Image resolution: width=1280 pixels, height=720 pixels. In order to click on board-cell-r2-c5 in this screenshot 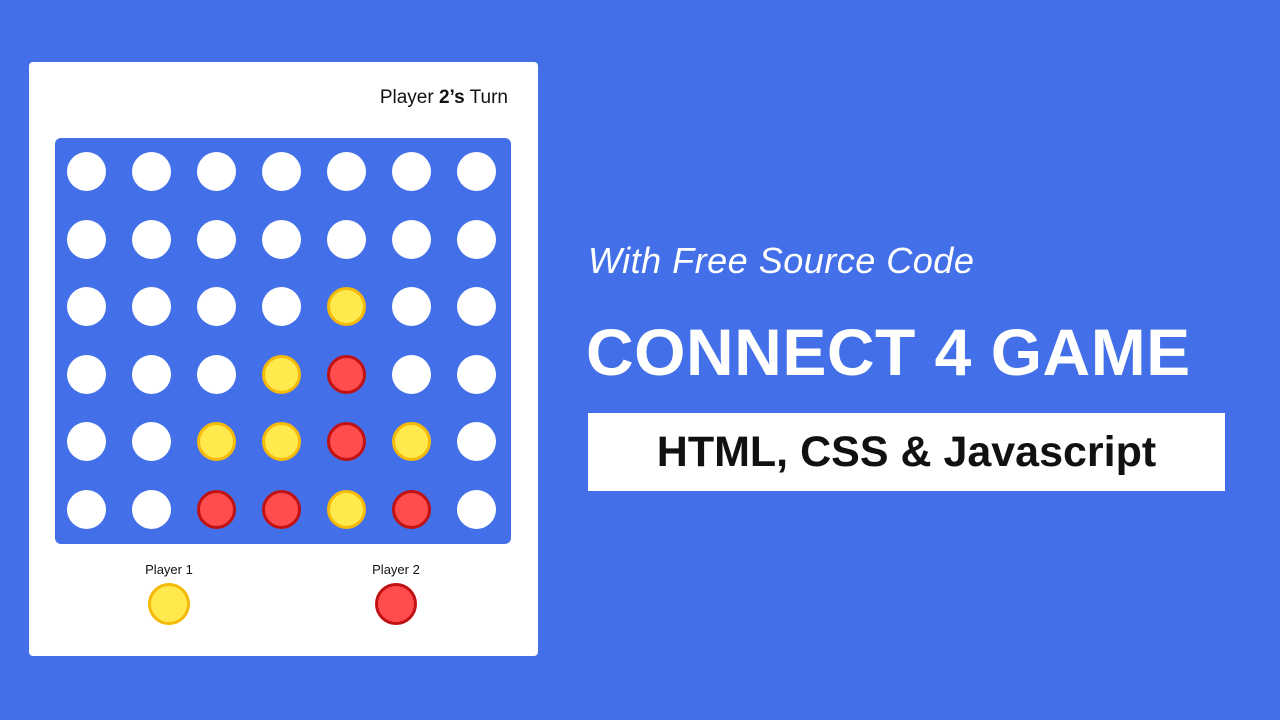, I will do `click(346, 239)`.